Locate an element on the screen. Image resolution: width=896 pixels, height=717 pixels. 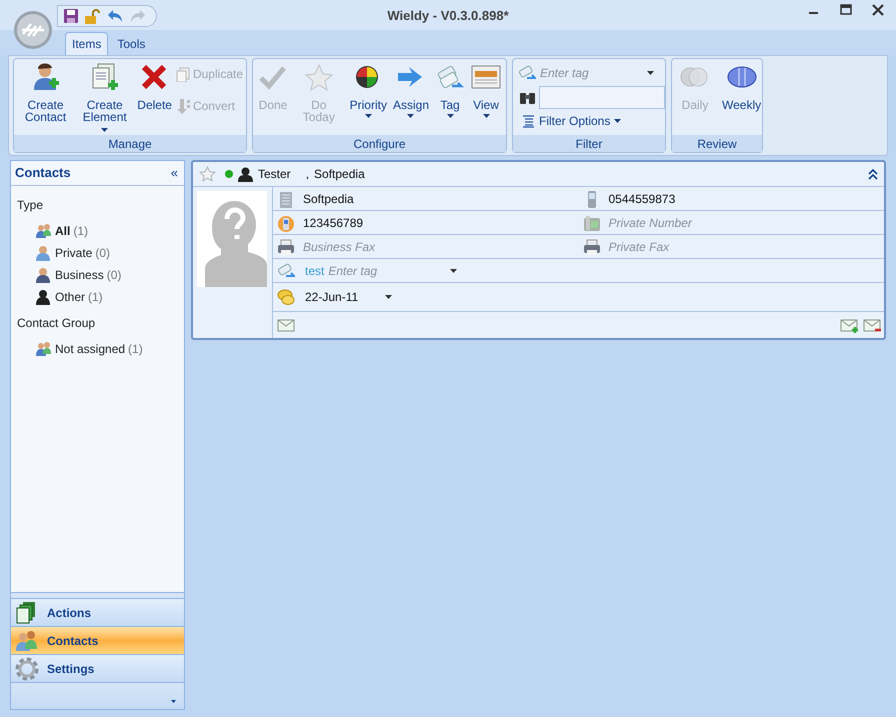
collapse-icon is located at coordinates (873, 174).